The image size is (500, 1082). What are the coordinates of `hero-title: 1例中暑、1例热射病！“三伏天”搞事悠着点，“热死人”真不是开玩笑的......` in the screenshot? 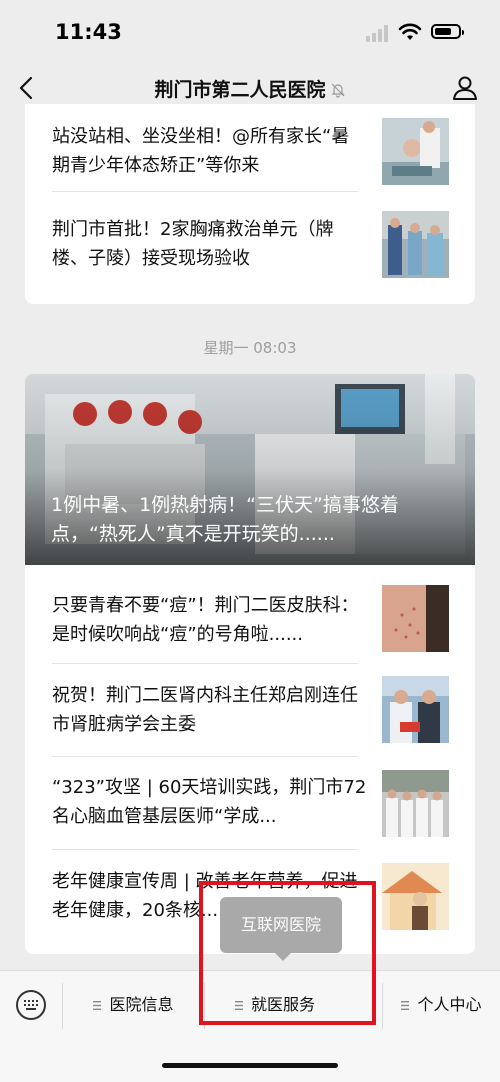 It's located at (225, 519).